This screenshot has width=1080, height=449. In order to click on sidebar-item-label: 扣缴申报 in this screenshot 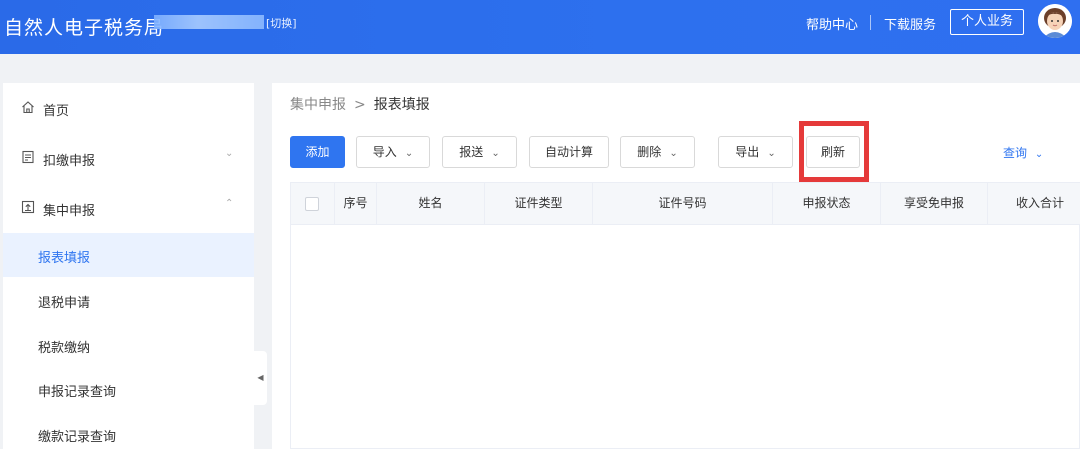, I will do `click(69, 161)`.